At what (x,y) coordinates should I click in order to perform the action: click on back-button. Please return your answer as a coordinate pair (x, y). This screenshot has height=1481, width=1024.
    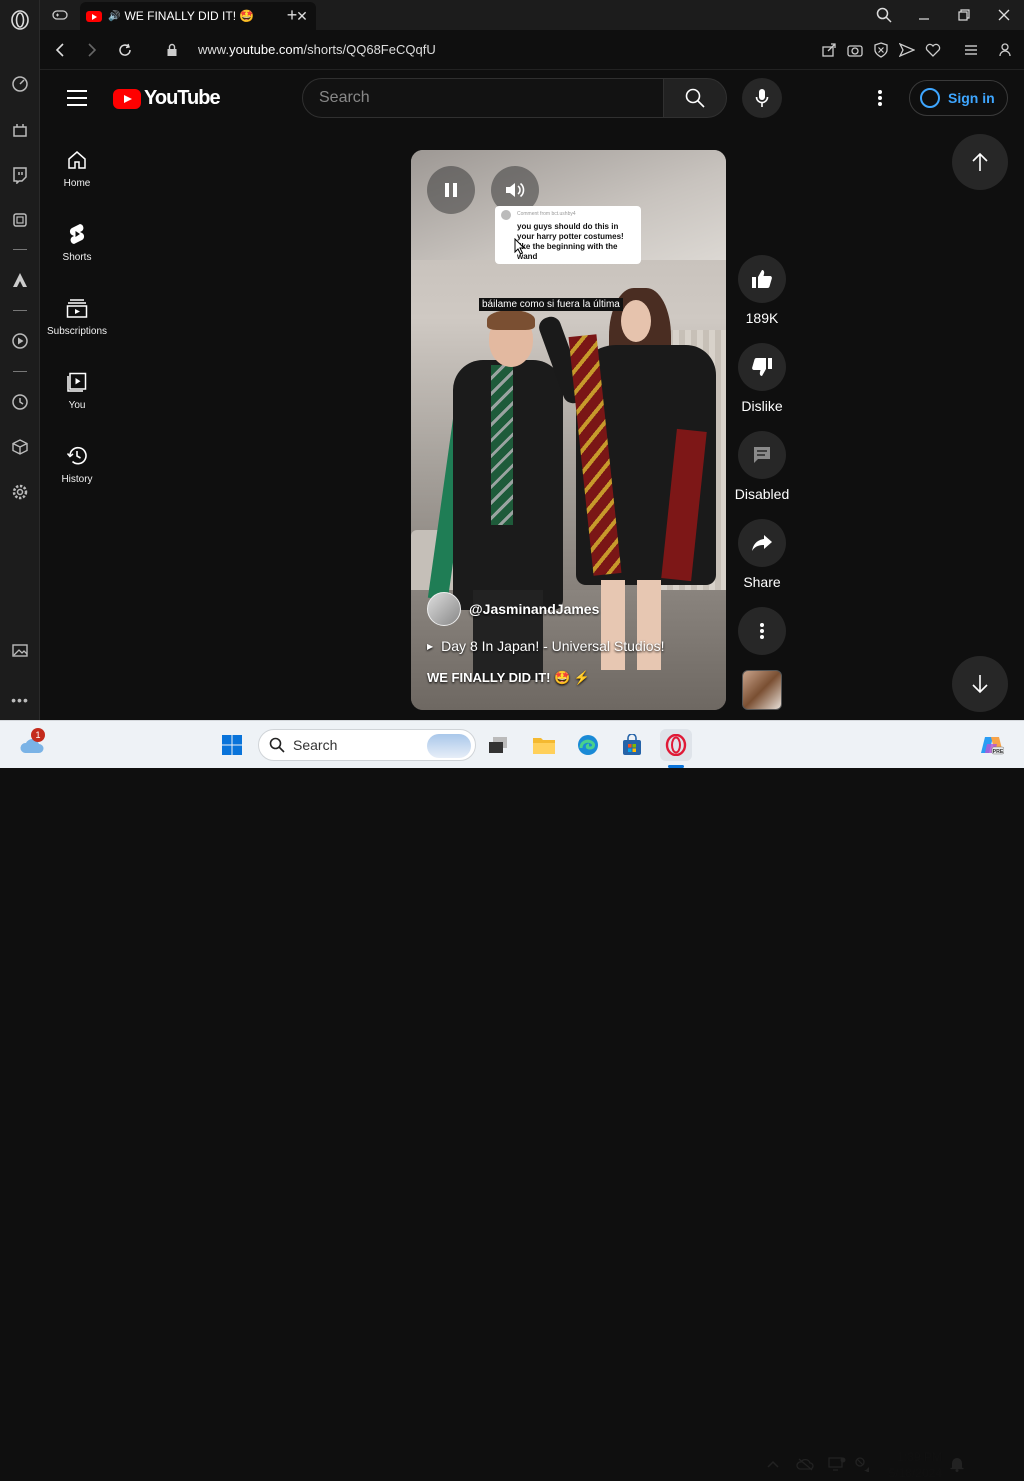
    Looking at the image, I should click on (60, 50).